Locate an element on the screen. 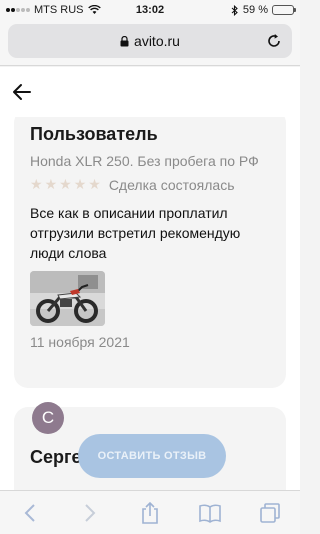 Image resolution: width=320 pixels, height=534 pixels. tabs-icon is located at coordinates (270, 512).